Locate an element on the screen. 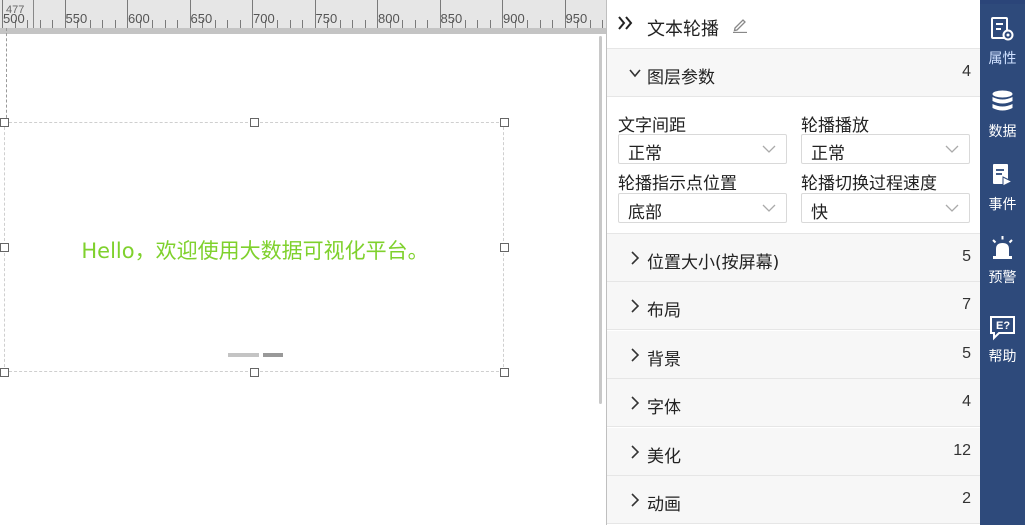  right-nav-bar: 属性 数据 事件 预警 E? 帮助 is located at coordinates (1002, 262).